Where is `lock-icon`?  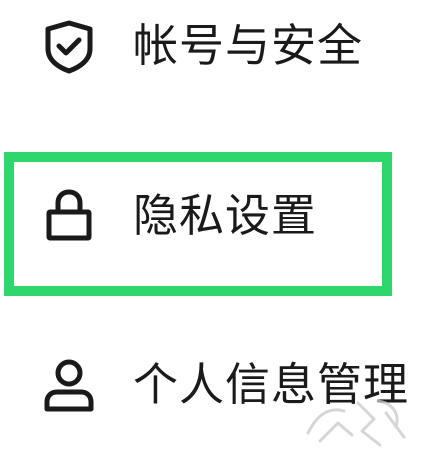
lock-icon is located at coordinates (69, 216).